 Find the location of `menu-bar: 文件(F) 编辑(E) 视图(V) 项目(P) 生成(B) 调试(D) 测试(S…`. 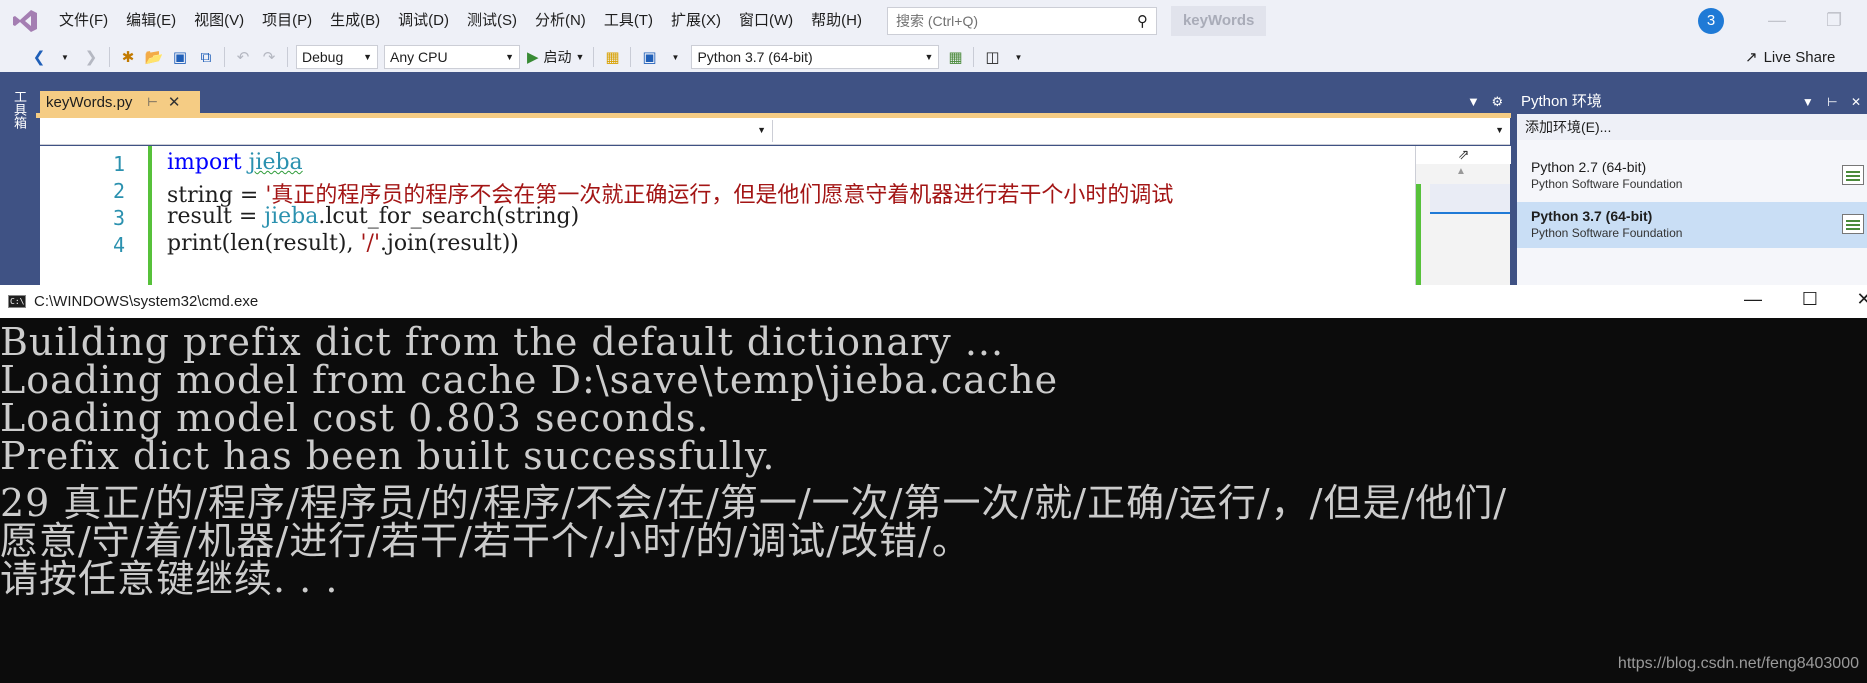

menu-bar: 文件(F) 编辑(E) 视图(V) 项目(P) 生成(B) 调试(D) 测试(S… is located at coordinates (933, 21).